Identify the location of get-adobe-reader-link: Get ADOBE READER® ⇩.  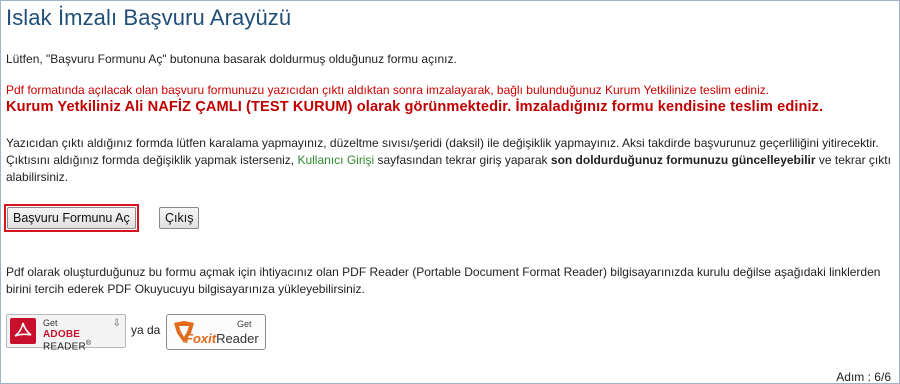
(66, 333).